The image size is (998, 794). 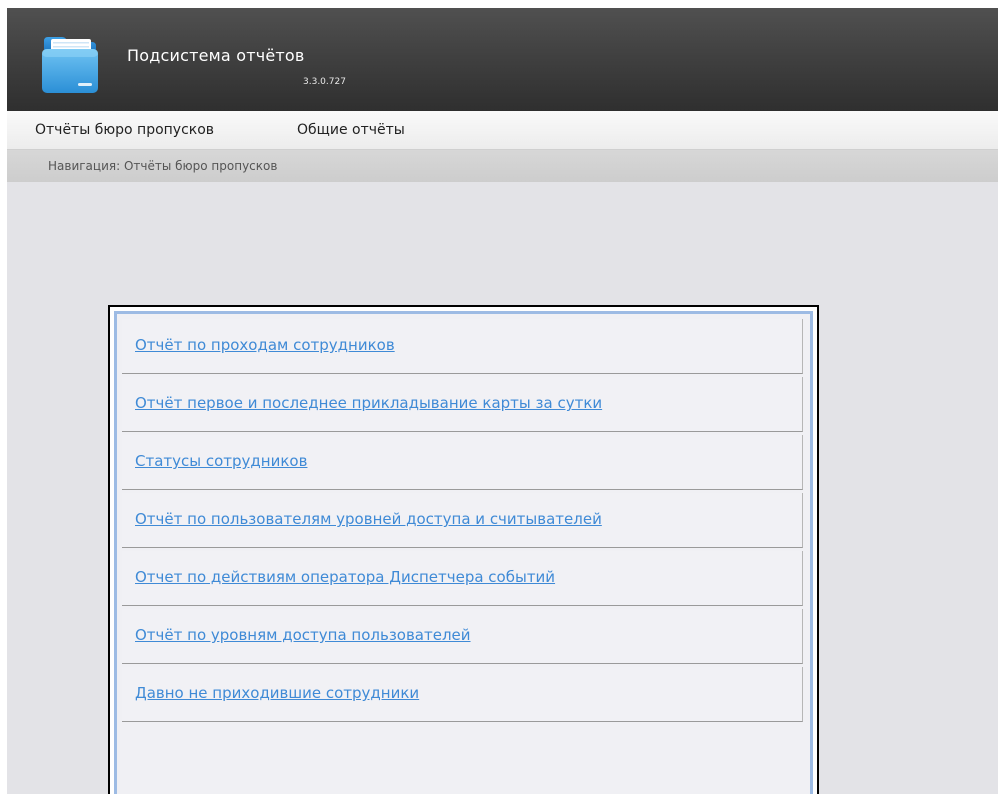 I want to click on breadcrumb: Навигация: Отчёты бюро пропусков, so click(x=502, y=166).